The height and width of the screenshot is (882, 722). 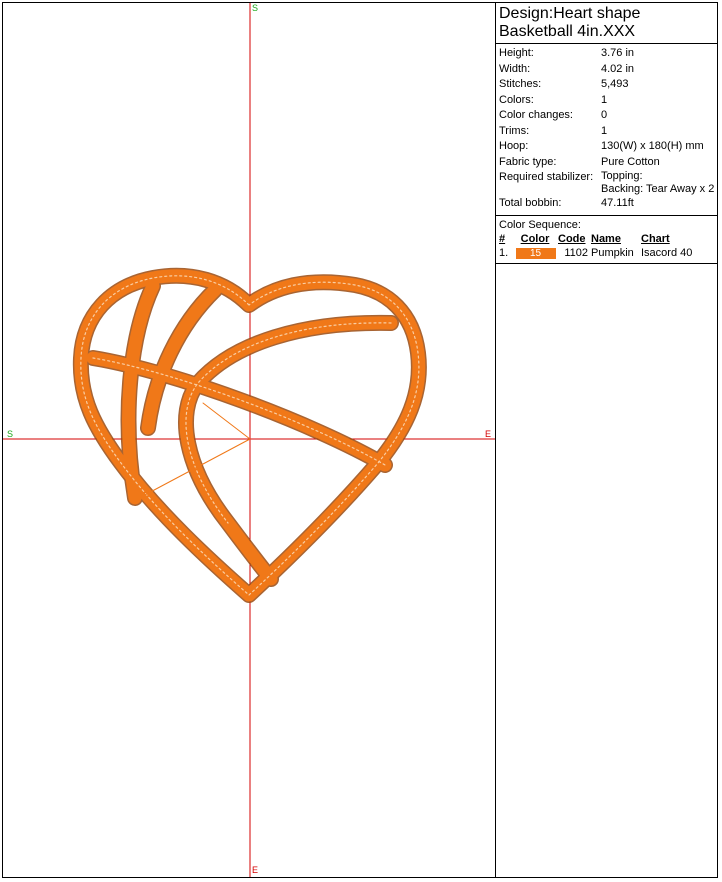 I want to click on color-swatch: 15, so click(x=535, y=253).